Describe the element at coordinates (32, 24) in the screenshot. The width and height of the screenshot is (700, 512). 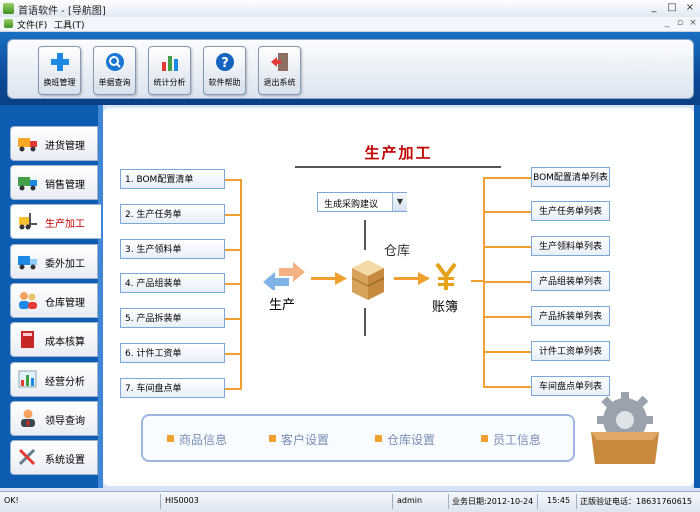
I see `menu-file: 文件(F)` at that location.